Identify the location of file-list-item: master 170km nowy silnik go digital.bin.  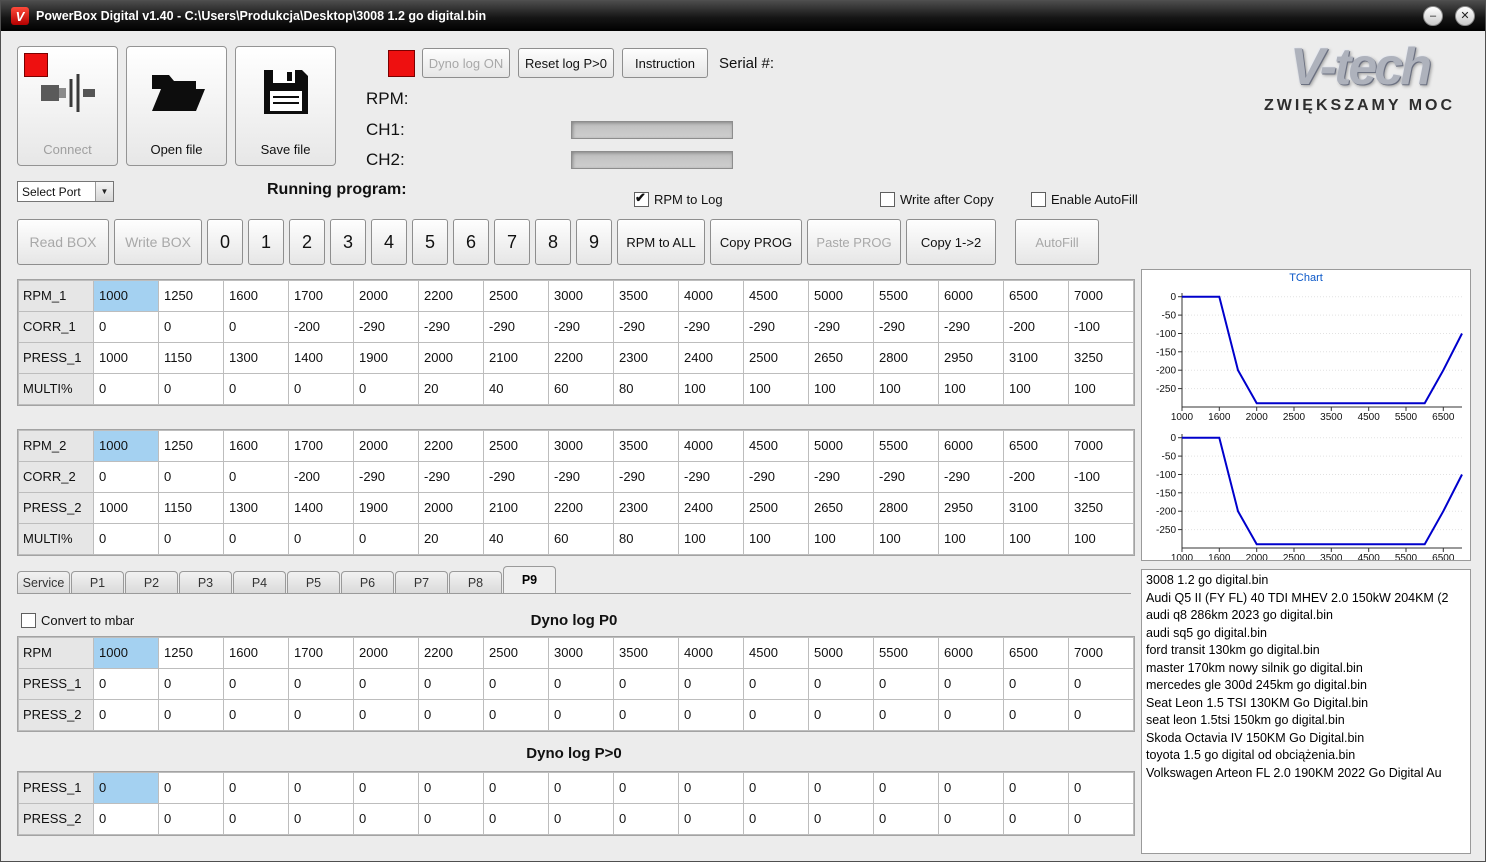
(1306, 669).